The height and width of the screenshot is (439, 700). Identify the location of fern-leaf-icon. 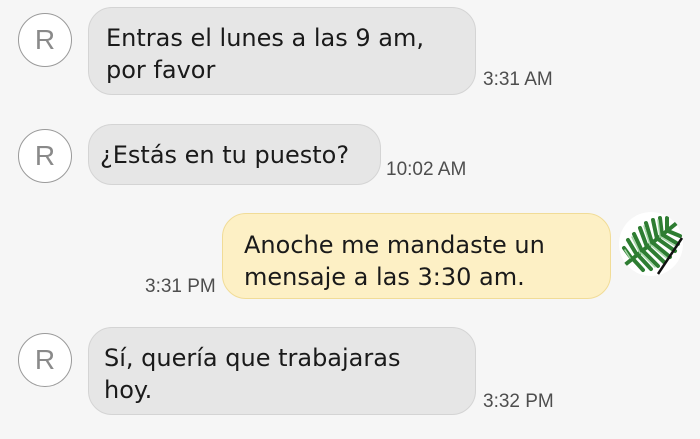
(651, 244).